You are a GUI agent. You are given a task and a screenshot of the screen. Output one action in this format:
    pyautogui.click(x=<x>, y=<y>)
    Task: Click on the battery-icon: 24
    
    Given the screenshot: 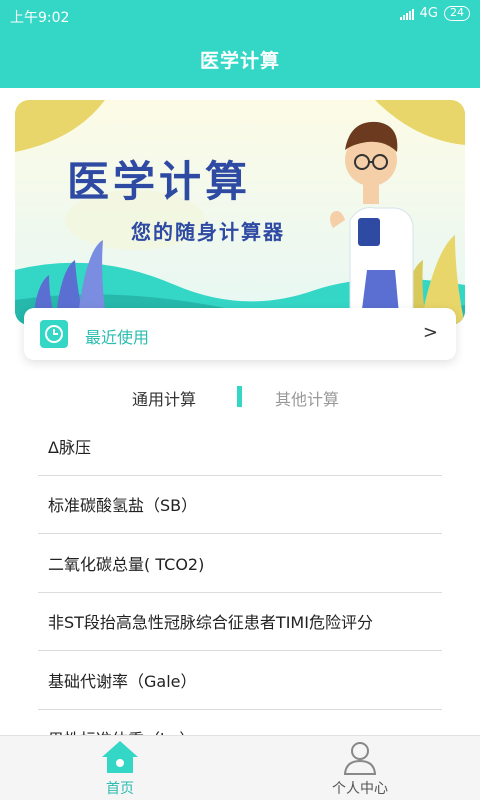 What is the action you would take?
    pyautogui.click(x=457, y=13)
    